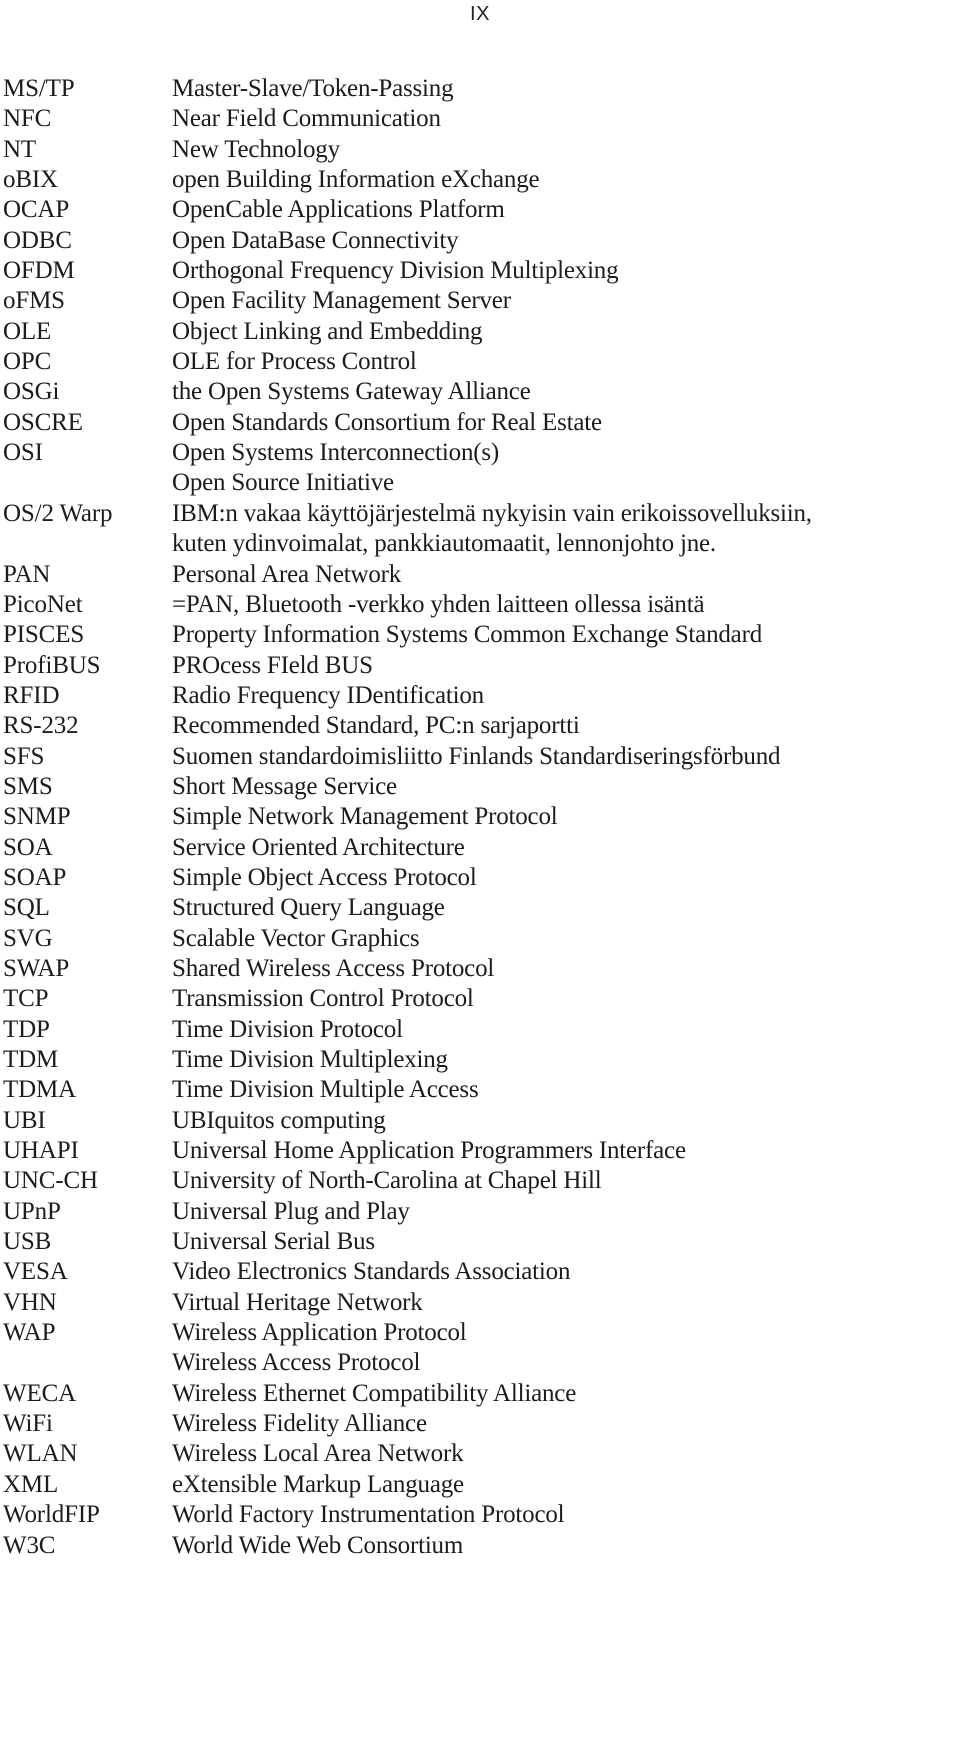 Image resolution: width=960 pixels, height=1751 pixels. What do you see at coordinates (480, 1121) in the screenshot?
I see `abbreviation-row: UBI UBIquitos computing` at bounding box center [480, 1121].